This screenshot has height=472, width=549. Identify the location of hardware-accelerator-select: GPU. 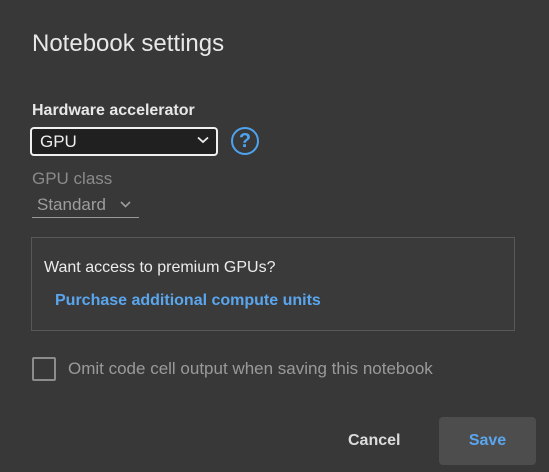
(124, 141).